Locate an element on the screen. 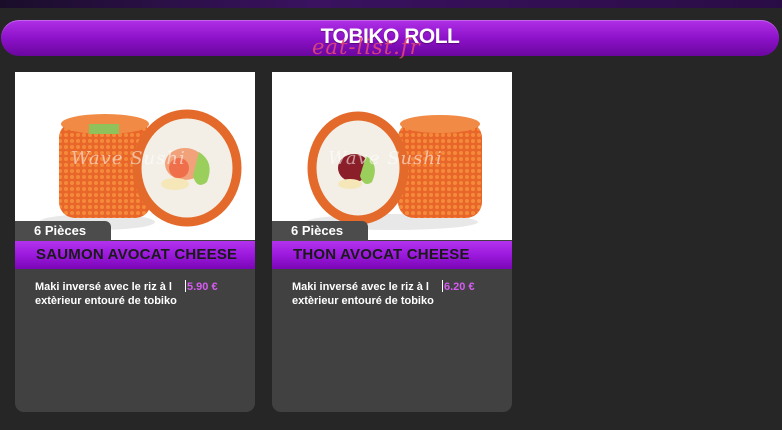 This screenshot has height=430, width=782. product-name-bar: SAUMON AVOCAT CHEESE is located at coordinates (135, 255).